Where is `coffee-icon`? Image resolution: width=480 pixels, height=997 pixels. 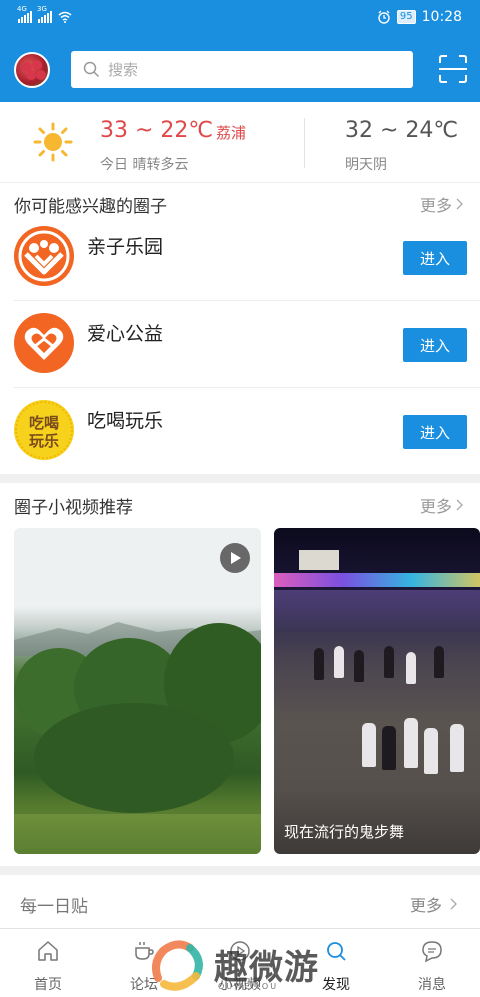 coffee-icon is located at coordinates (144, 951).